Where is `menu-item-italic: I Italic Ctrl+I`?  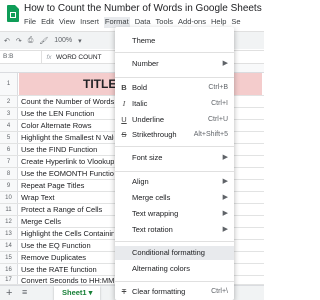 menu-item-italic: I Italic Ctrl+I is located at coordinates (174, 104).